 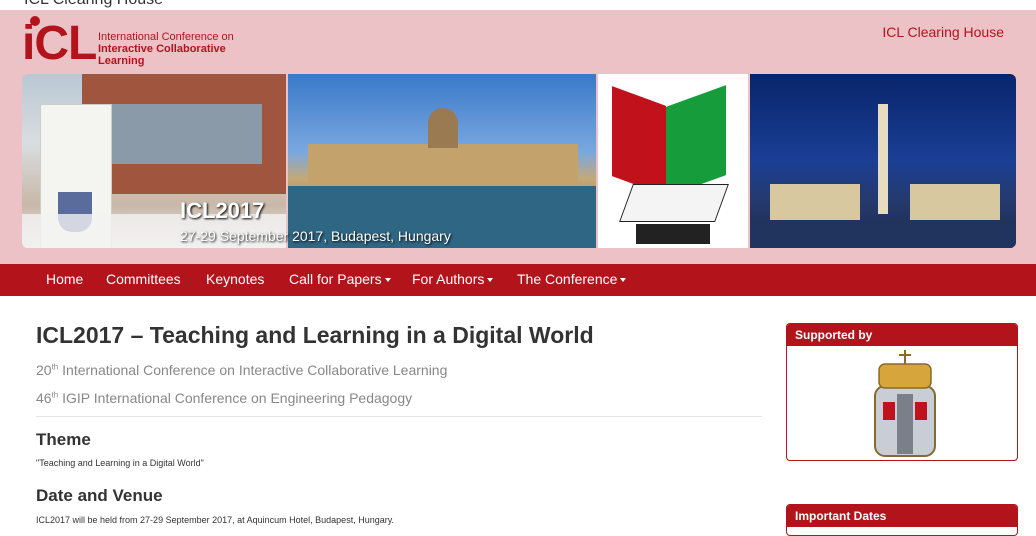 I want to click on nav-call-for-papers: Call for Papers, so click(x=340, y=279).